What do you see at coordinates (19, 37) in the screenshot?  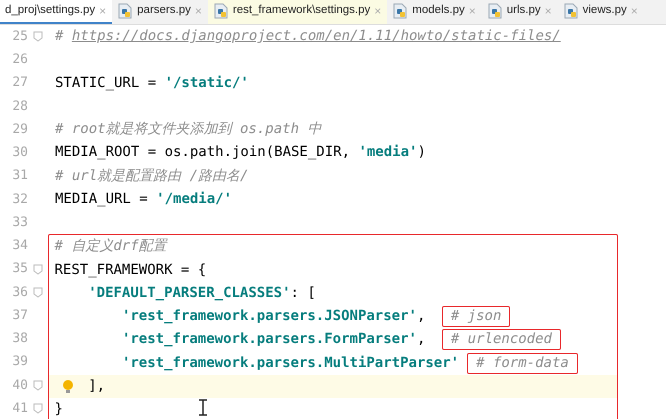 I see `line-number: 25` at bounding box center [19, 37].